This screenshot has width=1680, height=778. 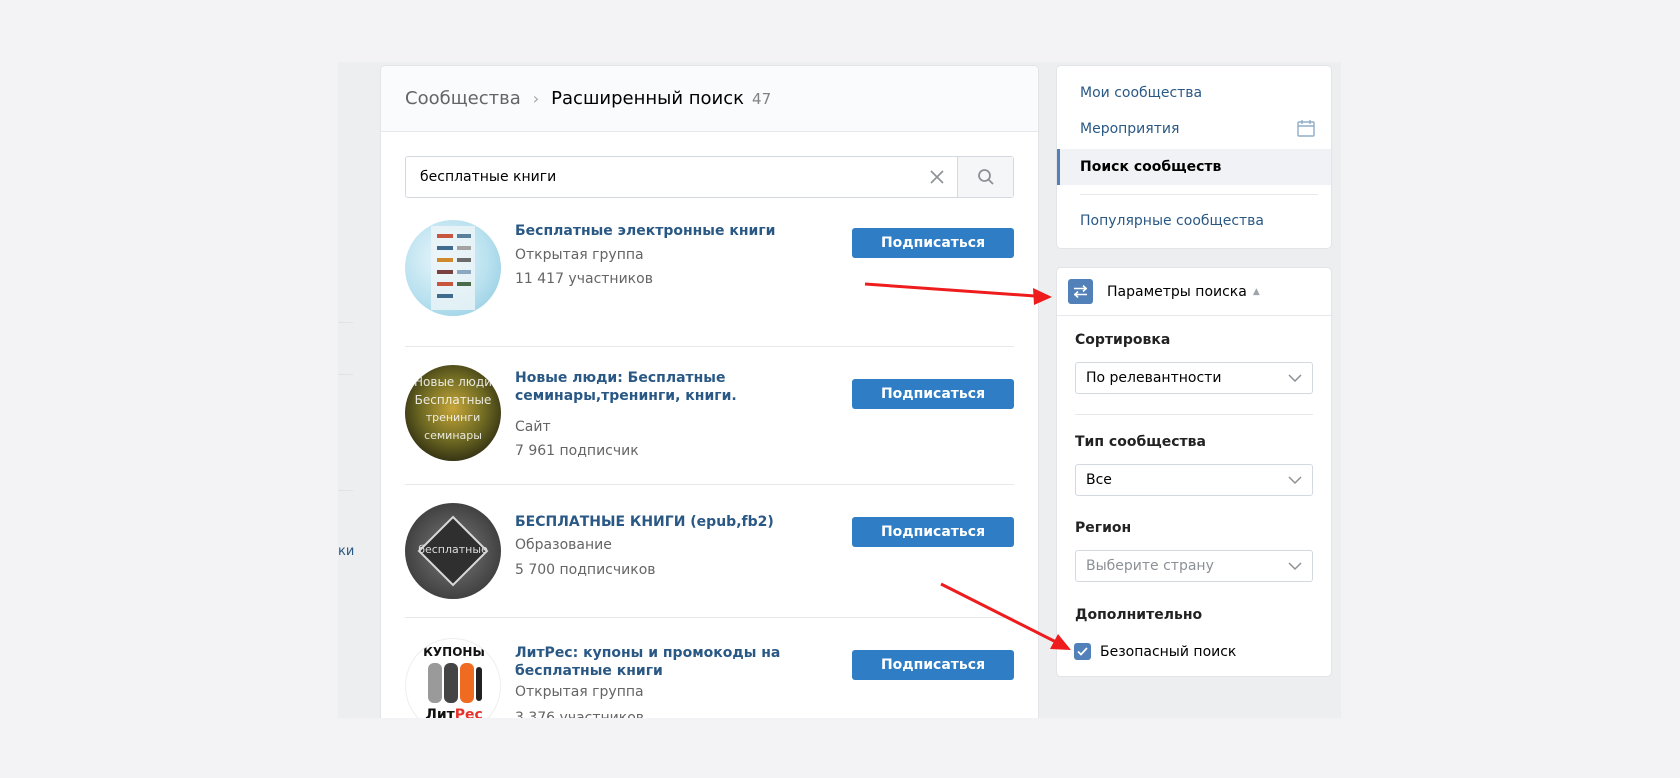 I want to click on avatar-text: Лит, so click(x=440, y=712).